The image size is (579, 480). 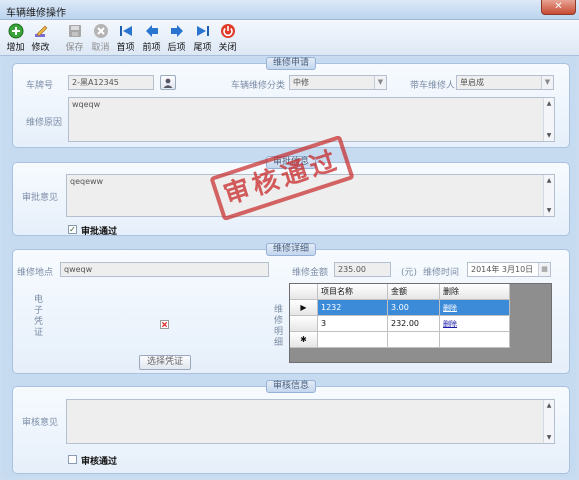 I want to click on edit-pencil-icon, so click(x=40, y=31).